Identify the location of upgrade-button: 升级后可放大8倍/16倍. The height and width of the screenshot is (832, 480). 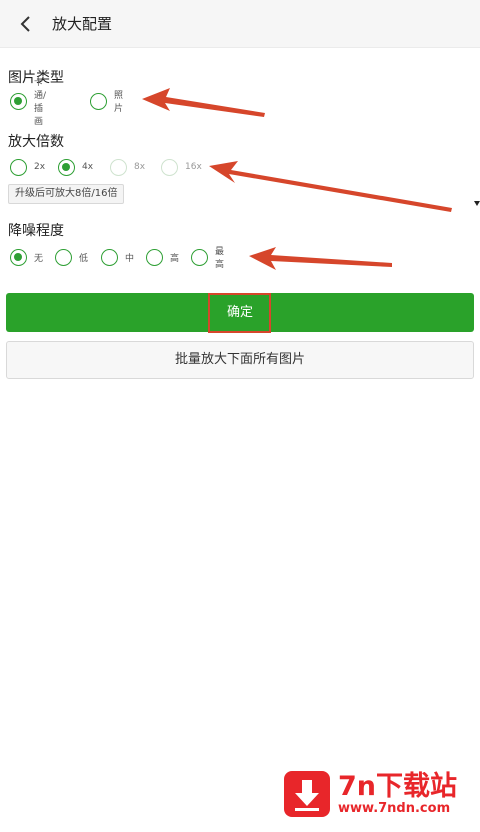
(66, 194).